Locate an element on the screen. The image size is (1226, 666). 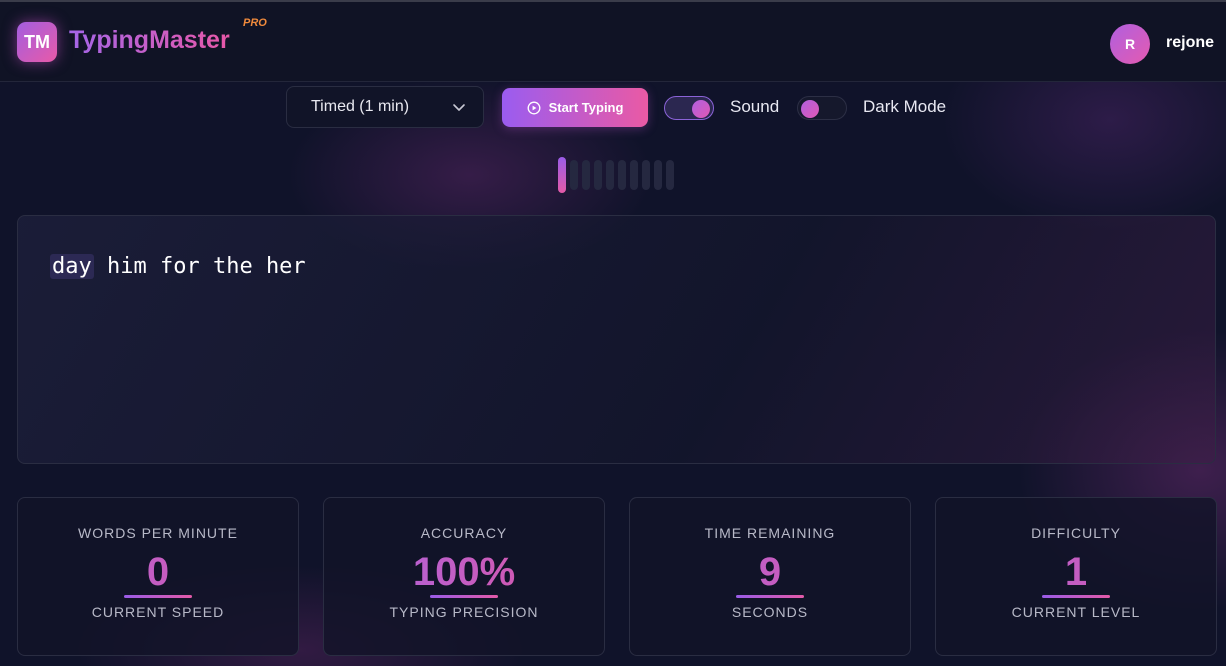
stat-card-wpm: WORDS PER MINUTE 0 CURRENT SPEED is located at coordinates (158, 576).